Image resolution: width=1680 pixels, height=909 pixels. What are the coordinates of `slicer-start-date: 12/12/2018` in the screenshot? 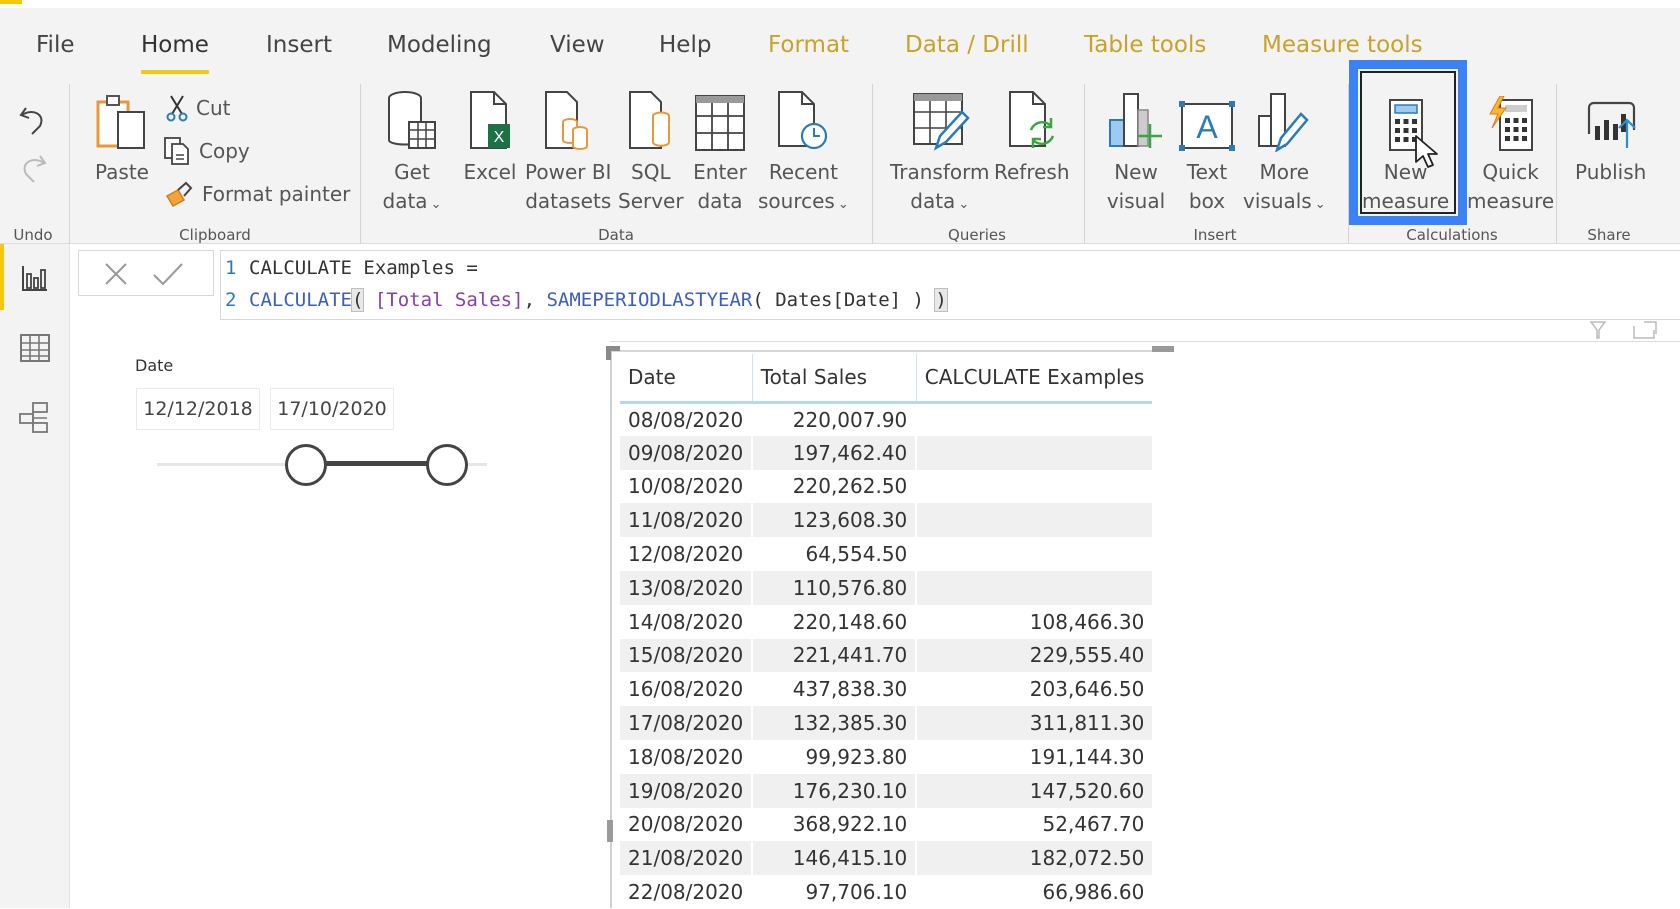 It's located at (198, 409).